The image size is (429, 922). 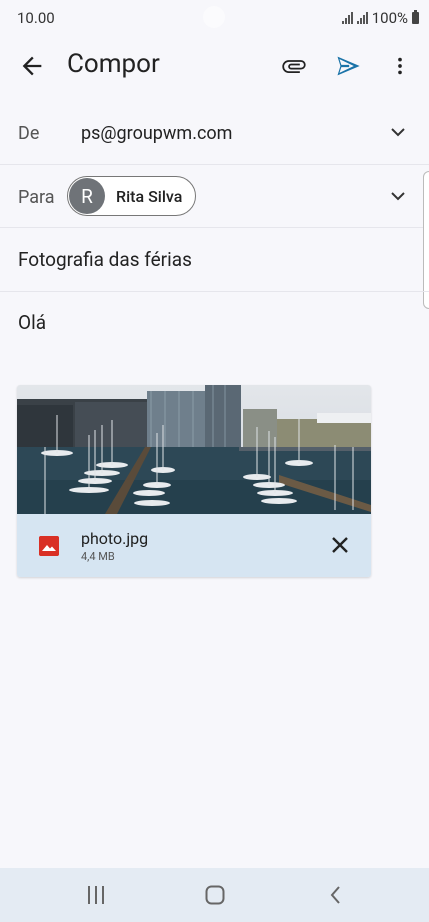 What do you see at coordinates (98, 556) in the screenshot?
I see `attachment-file-size: 4,4 MB` at bounding box center [98, 556].